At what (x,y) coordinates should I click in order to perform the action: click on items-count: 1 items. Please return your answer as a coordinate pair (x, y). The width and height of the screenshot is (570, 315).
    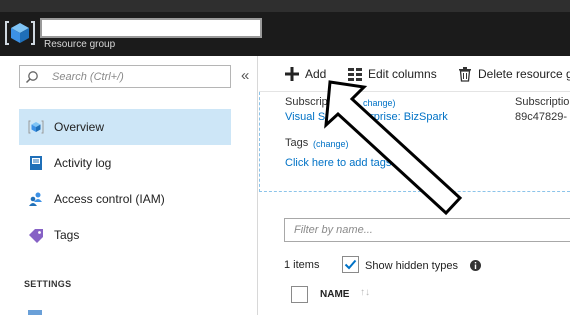
    Looking at the image, I should click on (302, 265).